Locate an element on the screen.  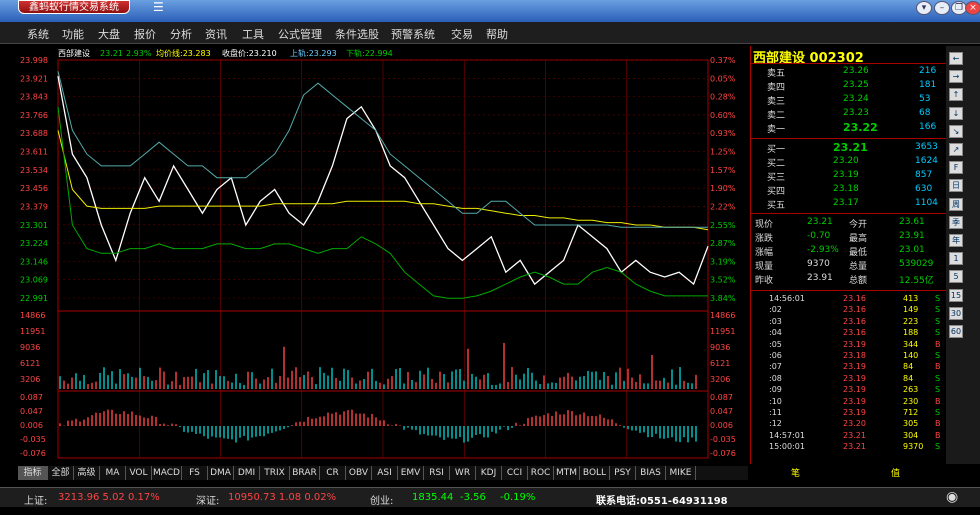
indicator-tab-9: TRIX is located at coordinates (275, 473).